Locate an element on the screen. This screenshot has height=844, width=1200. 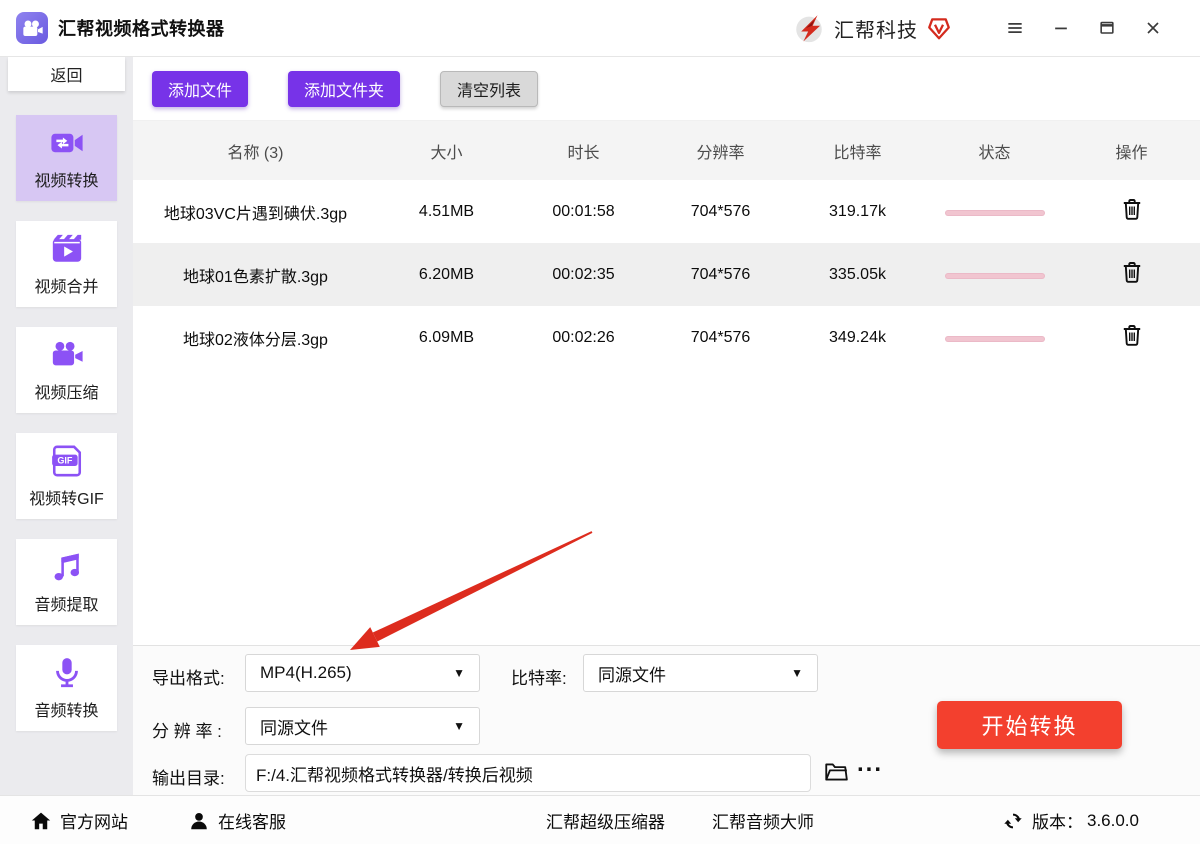
table-row: 地球02液体分层.3gp 6.09MB 00:02:26 704*576 349.24k is located at coordinates (666, 337).